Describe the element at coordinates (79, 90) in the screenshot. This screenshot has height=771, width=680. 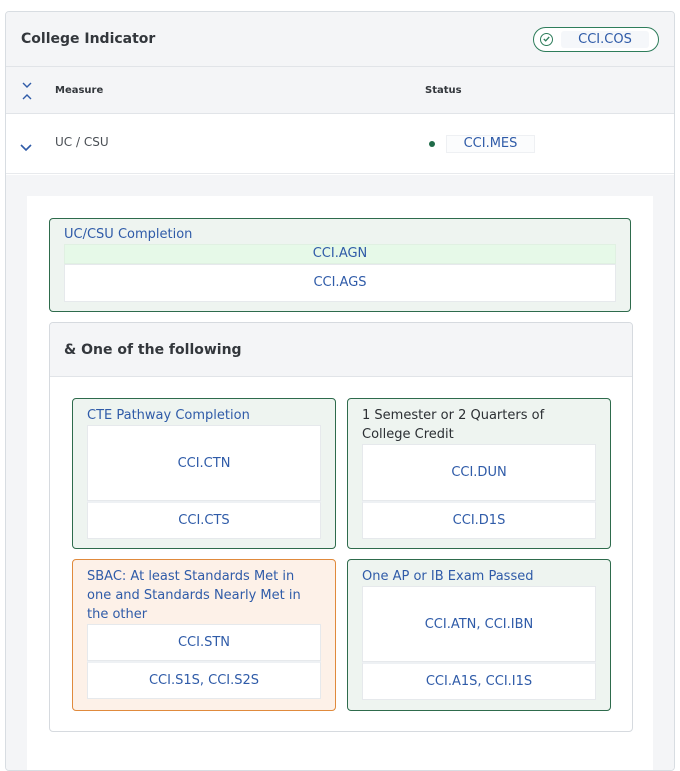
I see `column-header-measure: Measure` at that location.